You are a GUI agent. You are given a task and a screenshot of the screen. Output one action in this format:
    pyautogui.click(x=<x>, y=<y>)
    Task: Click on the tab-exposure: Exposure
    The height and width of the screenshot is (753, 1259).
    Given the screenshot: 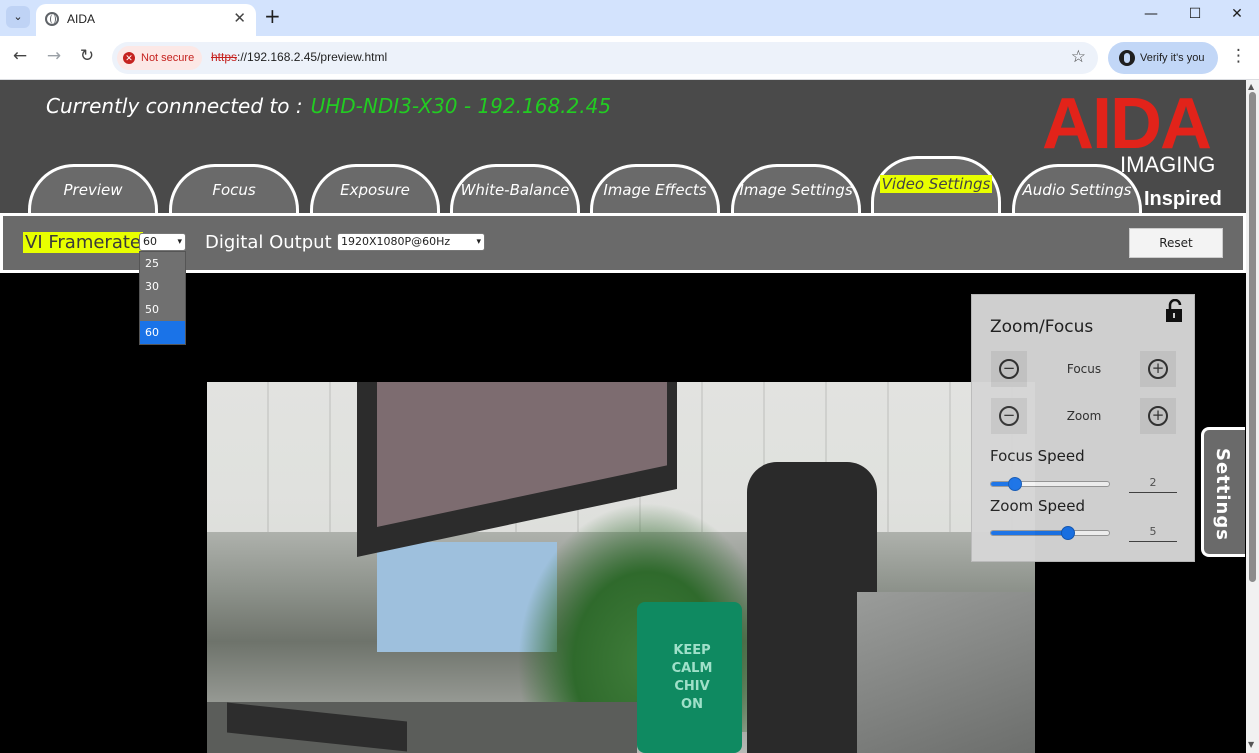 What is the action you would take?
    pyautogui.click(x=375, y=189)
    